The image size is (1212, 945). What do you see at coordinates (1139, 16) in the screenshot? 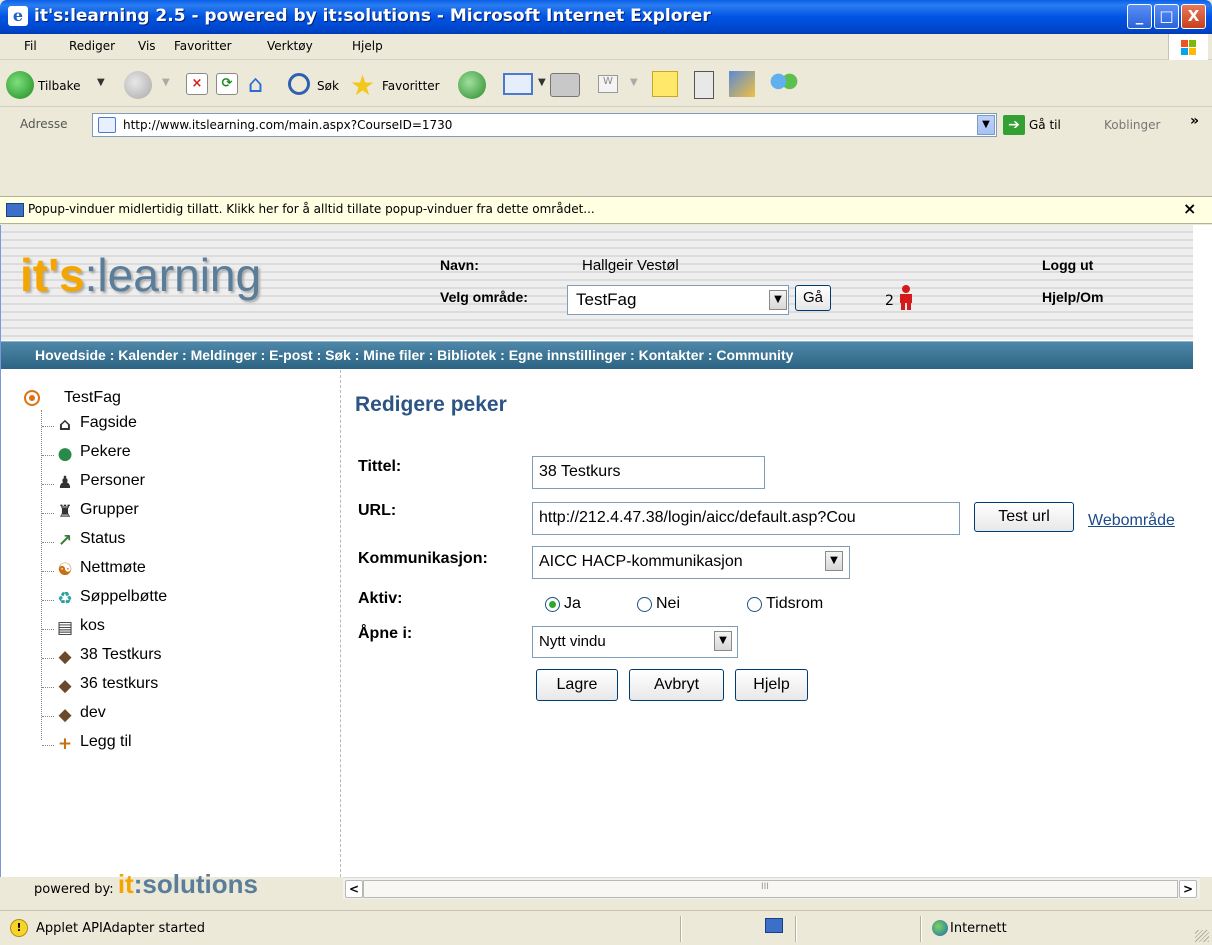
I see `minimize-button: _` at bounding box center [1139, 16].